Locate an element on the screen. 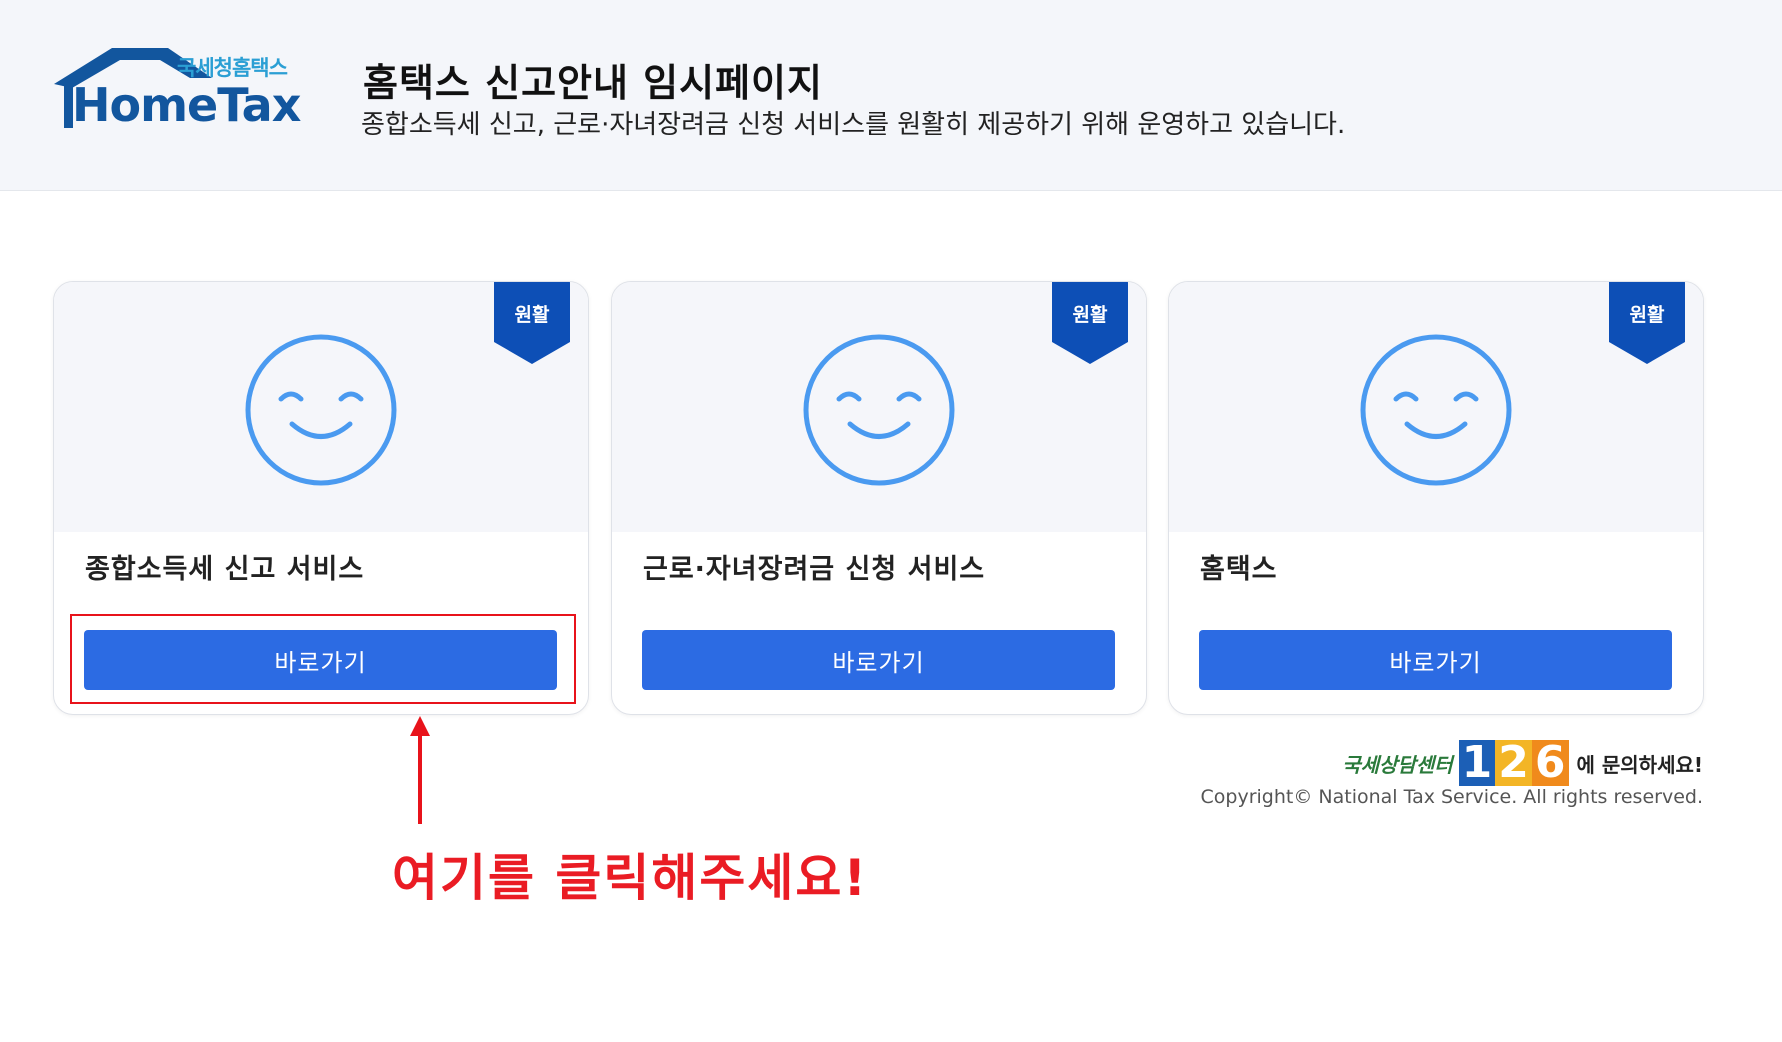  card-title: 종합소득세 신고 서비스 is located at coordinates (225, 569).